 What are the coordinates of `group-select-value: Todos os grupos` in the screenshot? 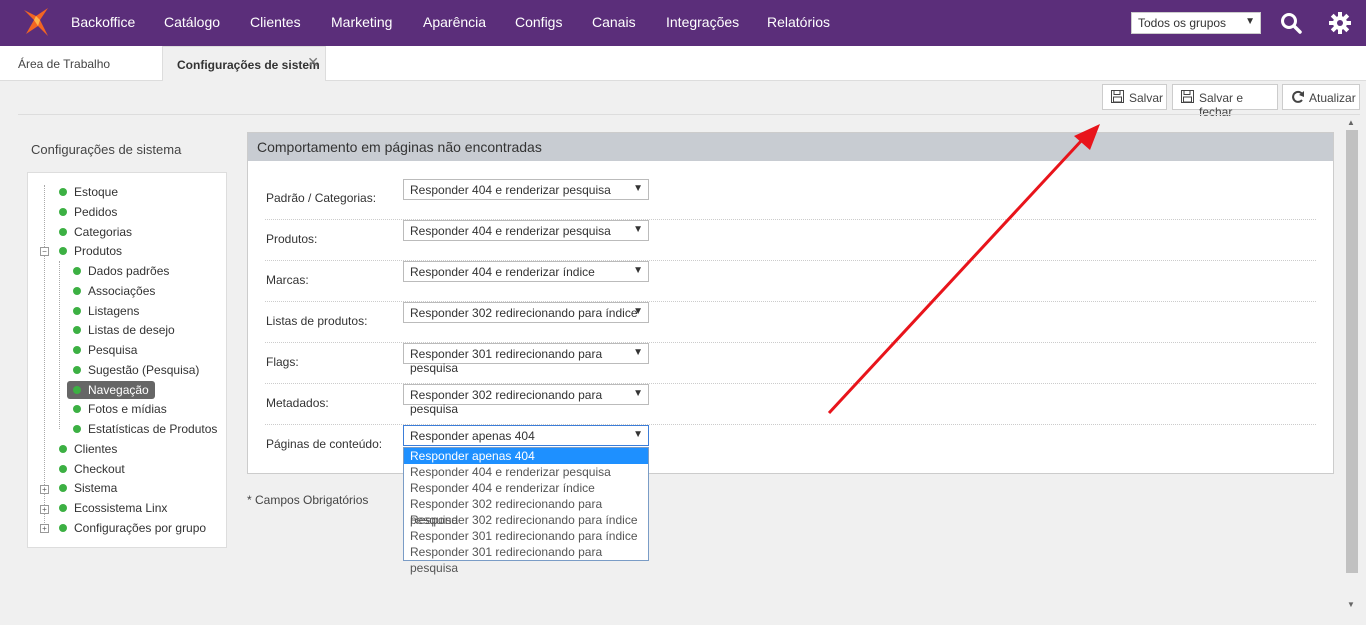 It's located at (1182, 23).